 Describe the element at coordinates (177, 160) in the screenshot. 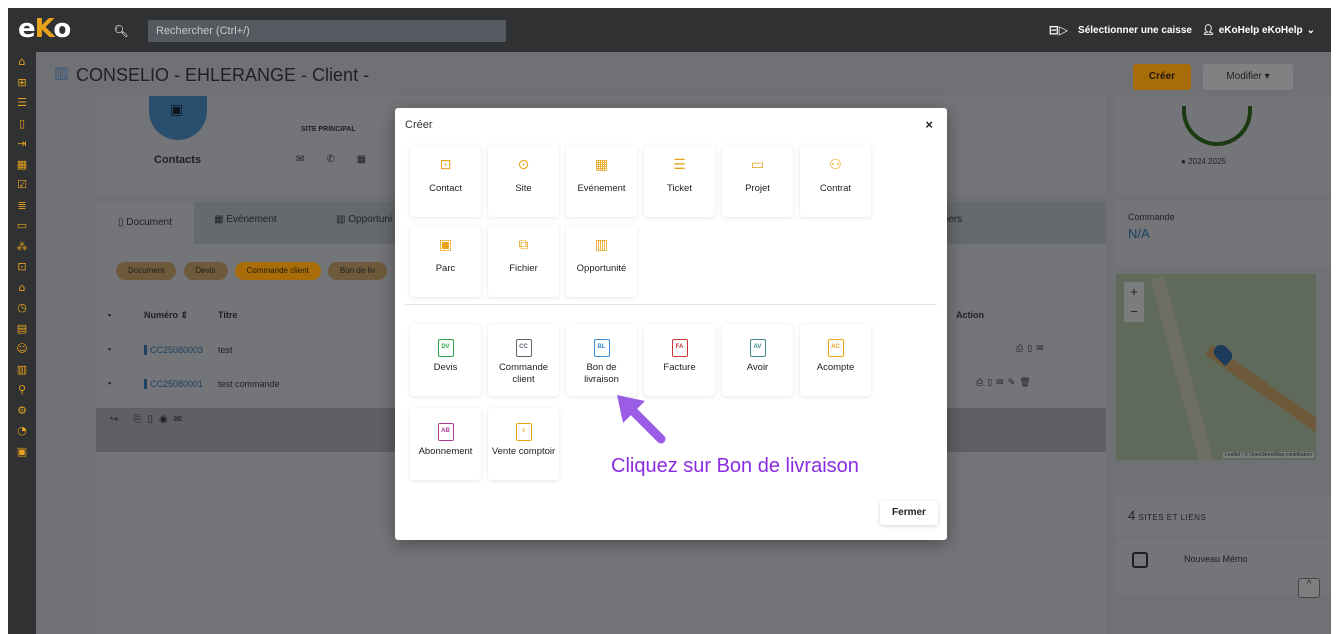

I see `contacts-label: Contacts` at that location.